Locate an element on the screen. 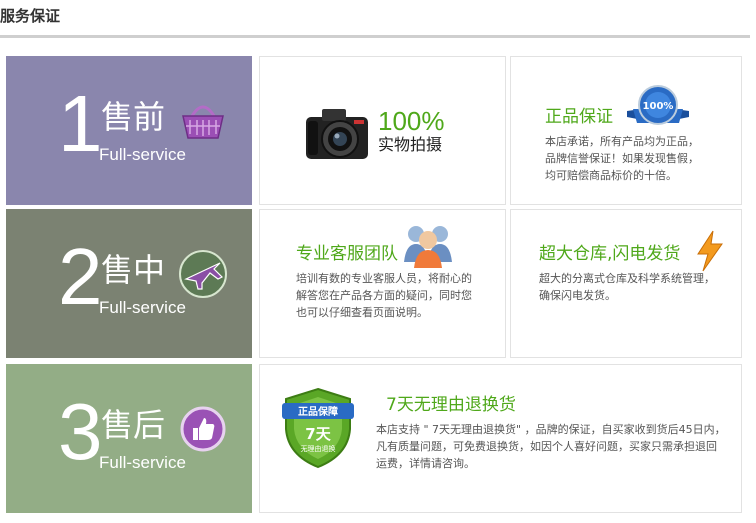 This screenshot has height=523, width=756. stage-in-sale: 2 售中 Full-service is located at coordinates (129, 283).